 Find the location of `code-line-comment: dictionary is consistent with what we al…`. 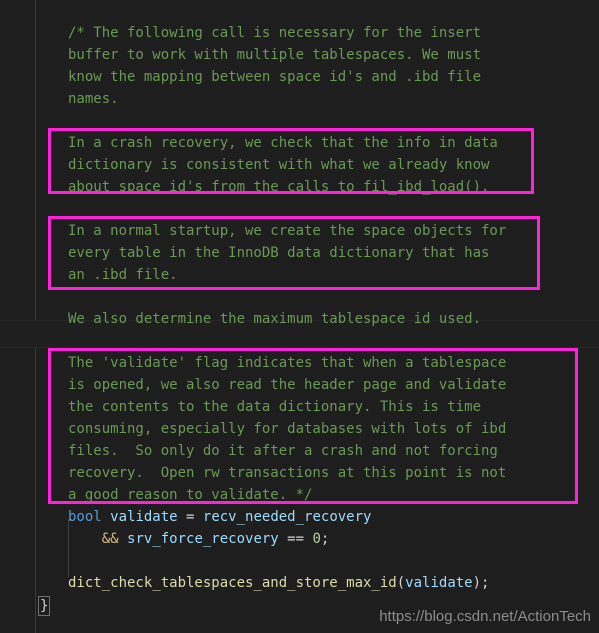

code-line-comment: dictionary is consistent with what we al… is located at coordinates (279, 165).